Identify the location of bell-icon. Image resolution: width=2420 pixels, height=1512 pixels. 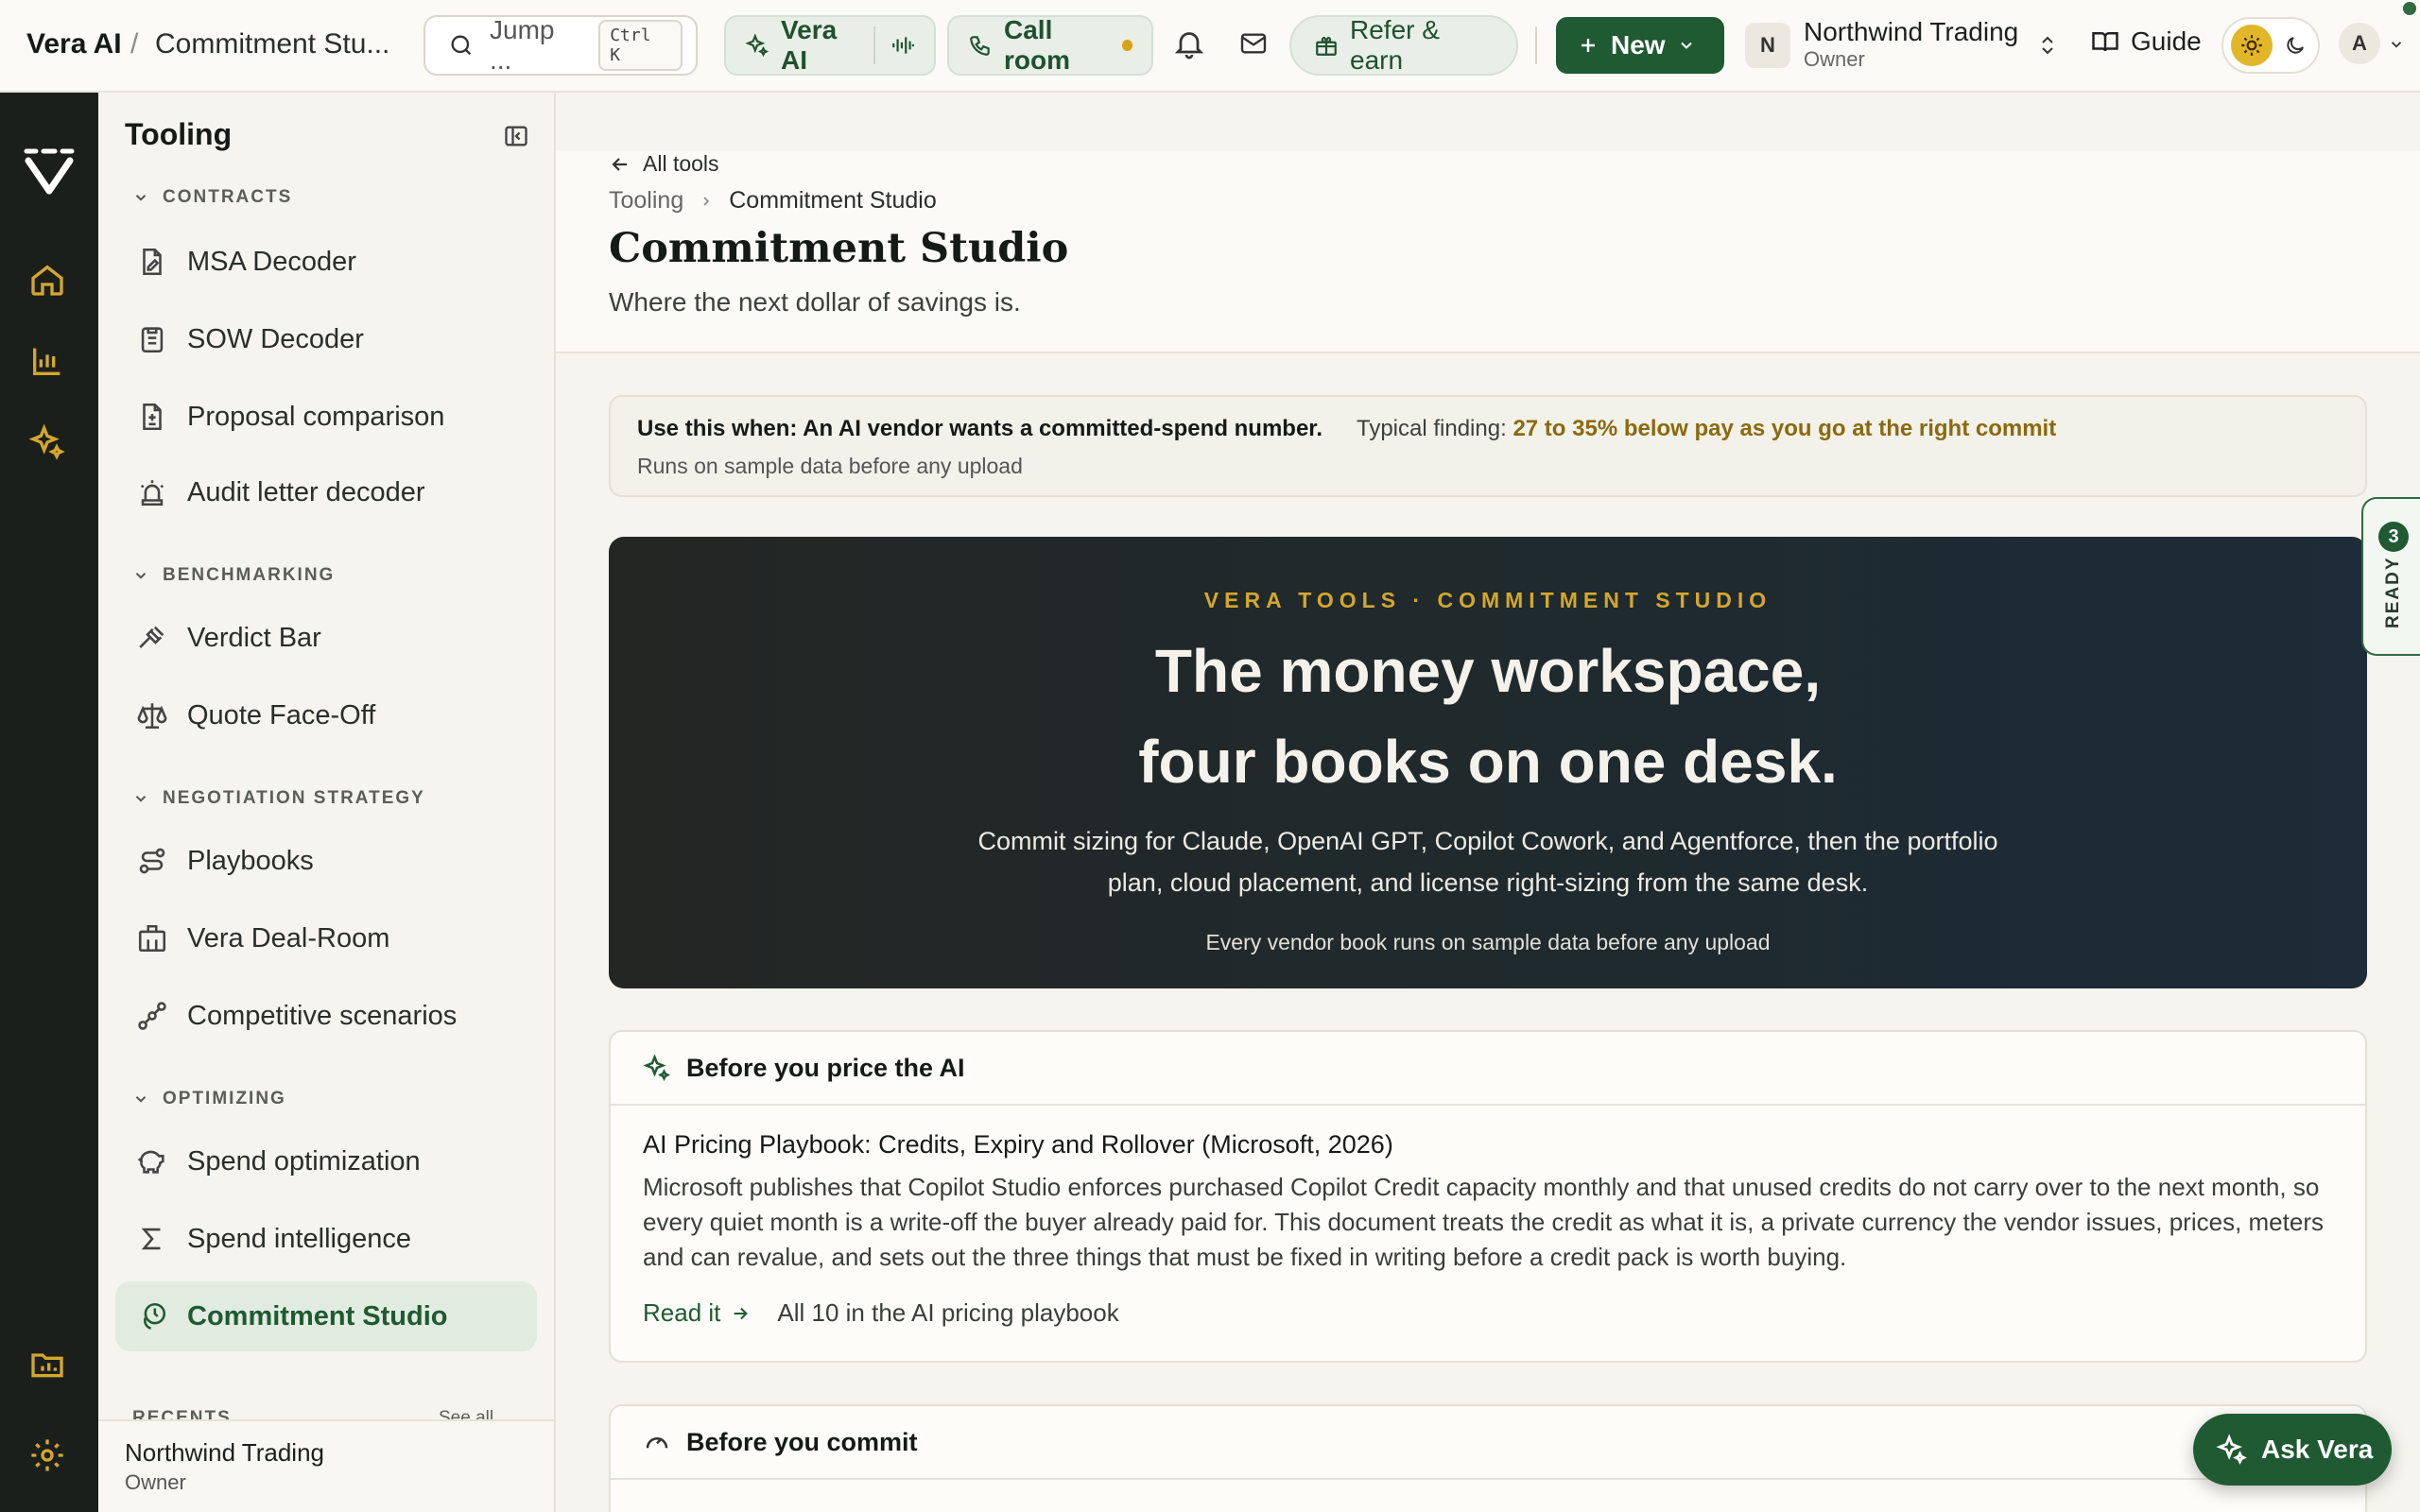
(1189, 43).